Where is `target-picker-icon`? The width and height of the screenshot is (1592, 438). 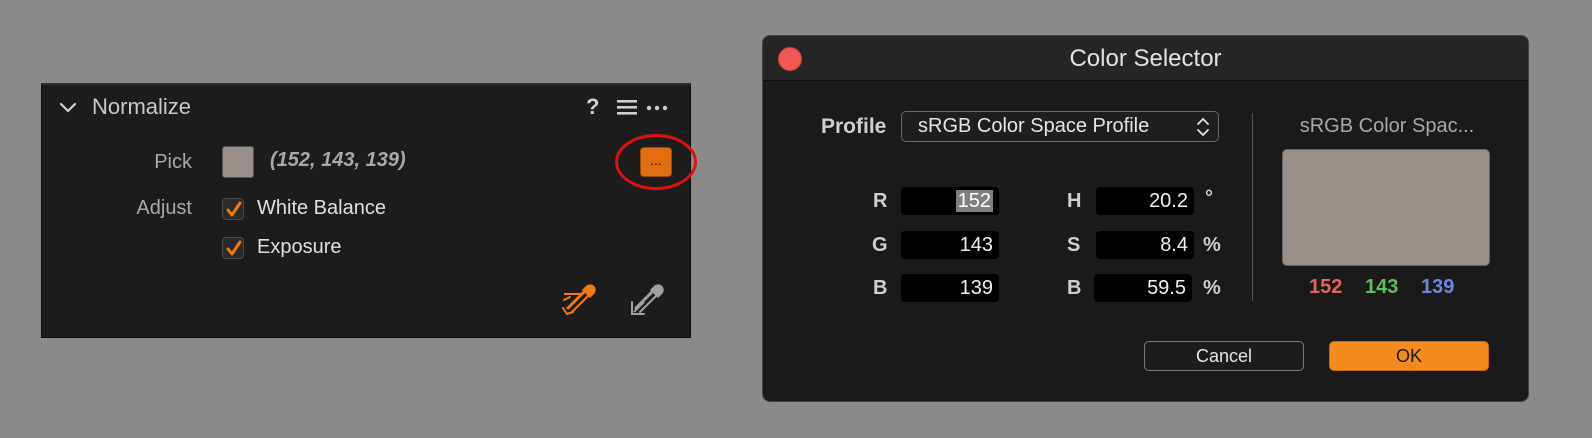 target-picker-icon is located at coordinates (648, 300).